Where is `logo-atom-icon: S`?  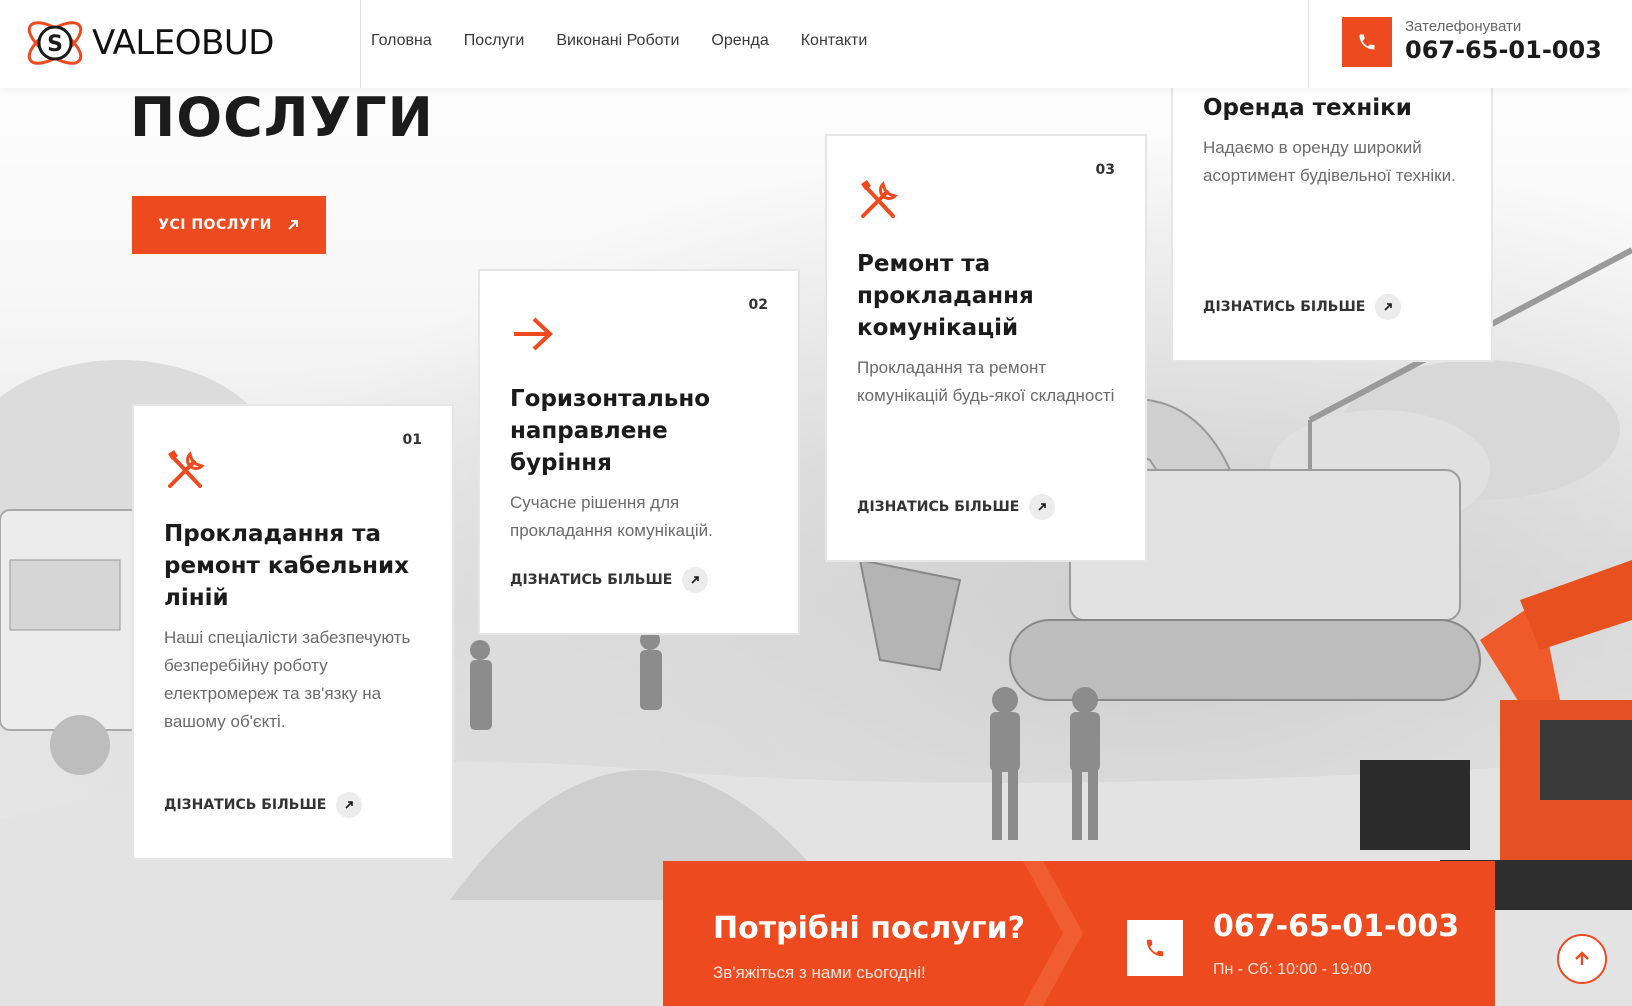 logo-atom-icon: S is located at coordinates (55, 43).